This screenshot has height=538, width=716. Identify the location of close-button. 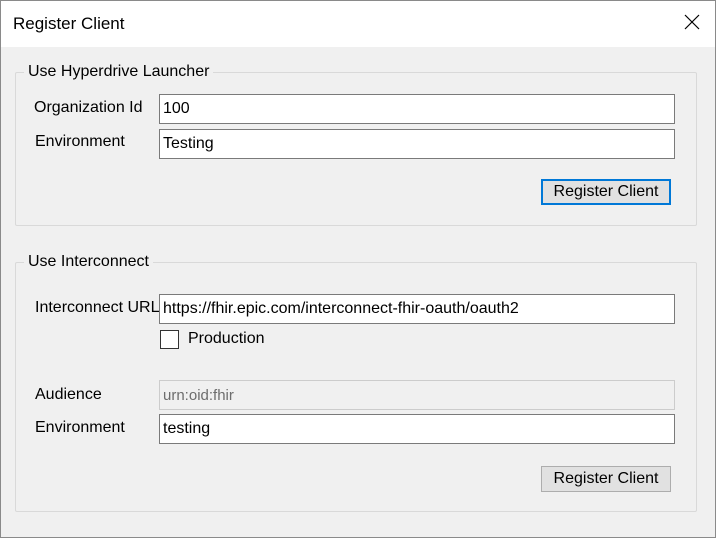
(692, 24).